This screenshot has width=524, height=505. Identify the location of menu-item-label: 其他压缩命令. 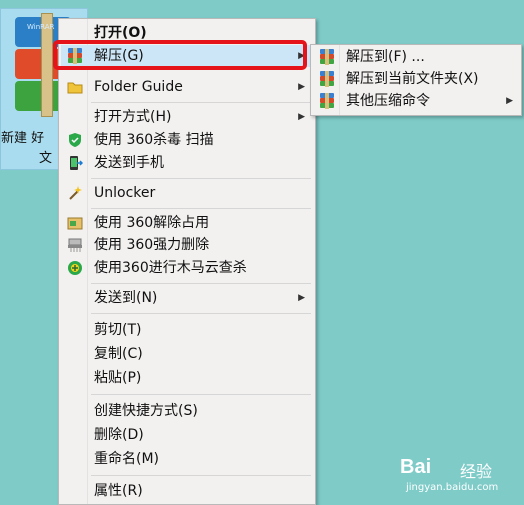
(388, 101).